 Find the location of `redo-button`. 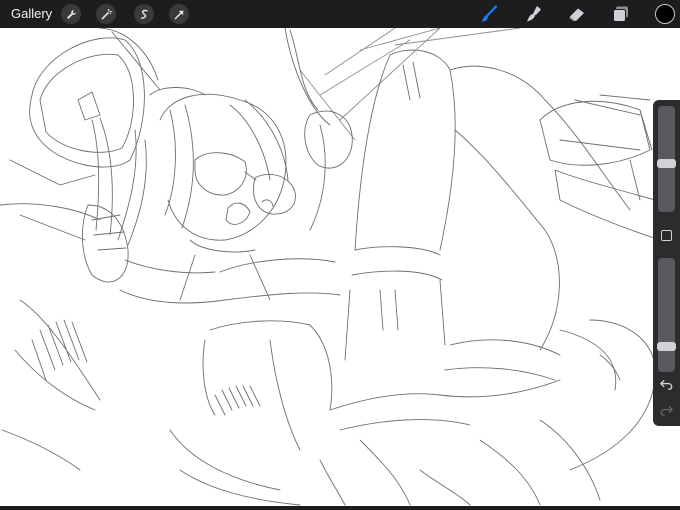

redo-button is located at coordinates (666, 410).